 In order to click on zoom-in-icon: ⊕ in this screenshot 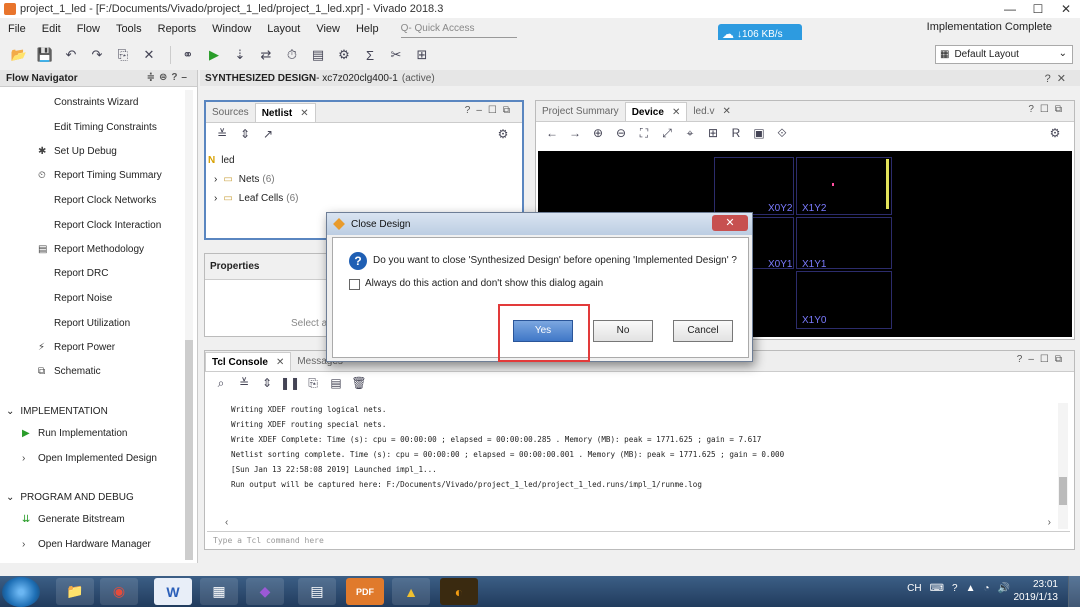, I will do `click(598, 133)`.